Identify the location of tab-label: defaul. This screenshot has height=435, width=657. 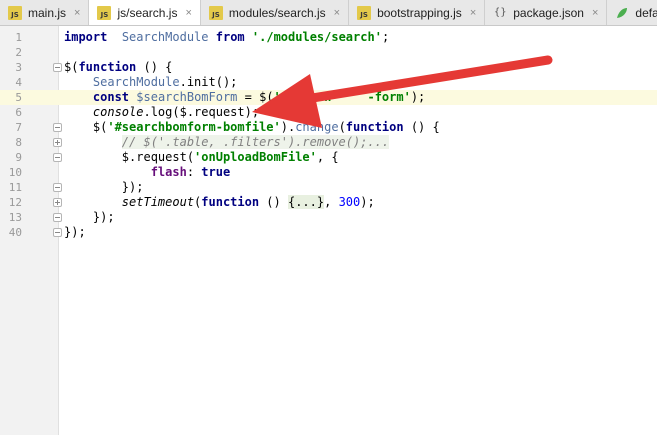
(646, 12).